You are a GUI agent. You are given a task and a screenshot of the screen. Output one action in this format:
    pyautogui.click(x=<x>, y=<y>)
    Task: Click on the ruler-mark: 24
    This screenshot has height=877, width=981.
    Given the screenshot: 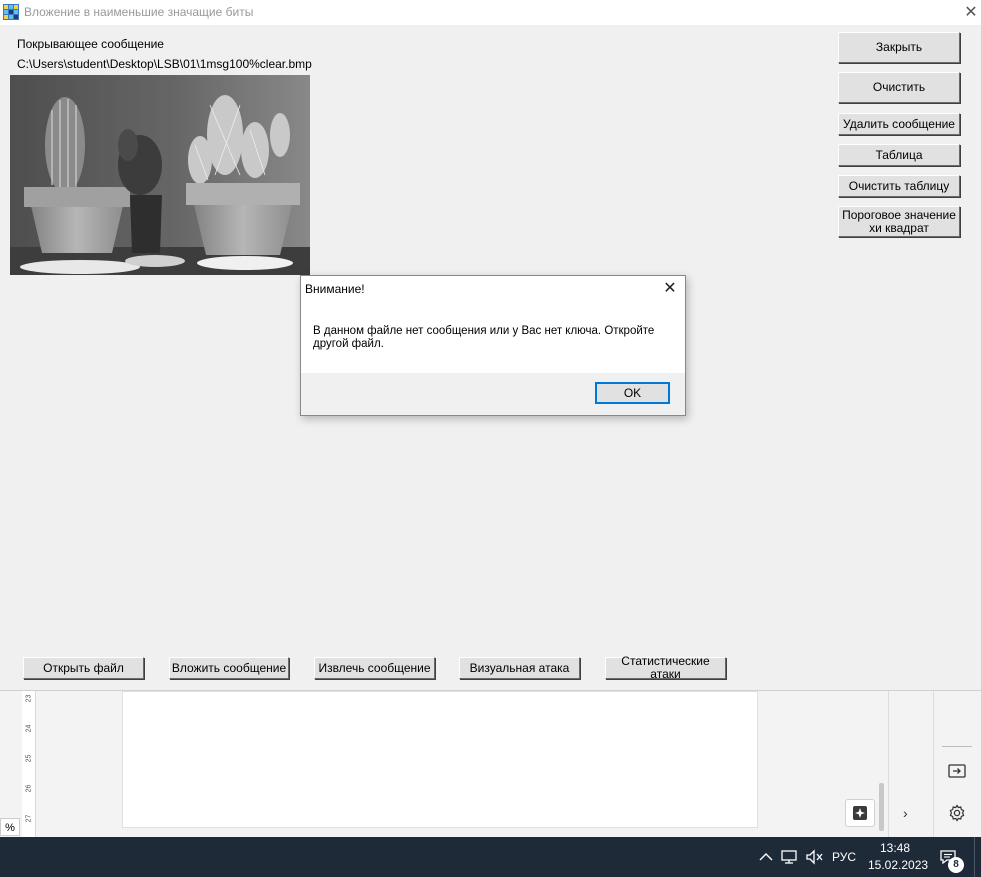 What is the action you would take?
    pyautogui.click(x=29, y=728)
    